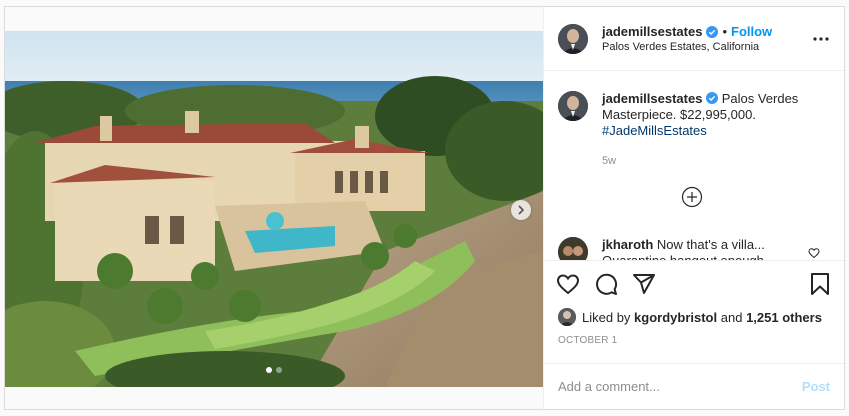 This screenshot has width=849, height=416. Describe the element at coordinates (279, 370) in the screenshot. I see `carousel-dot` at that location.